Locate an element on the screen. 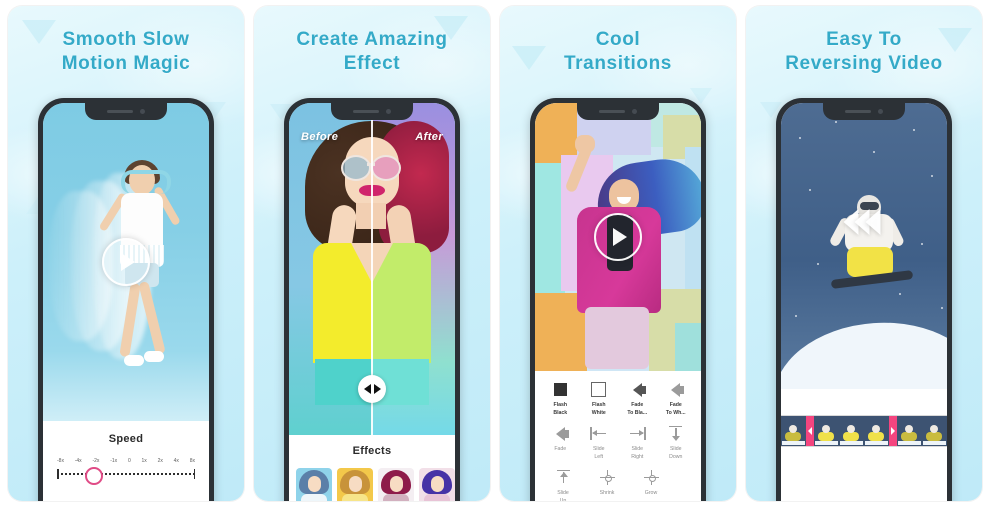  effects-panel: Effects is located at coordinates (372, 468).